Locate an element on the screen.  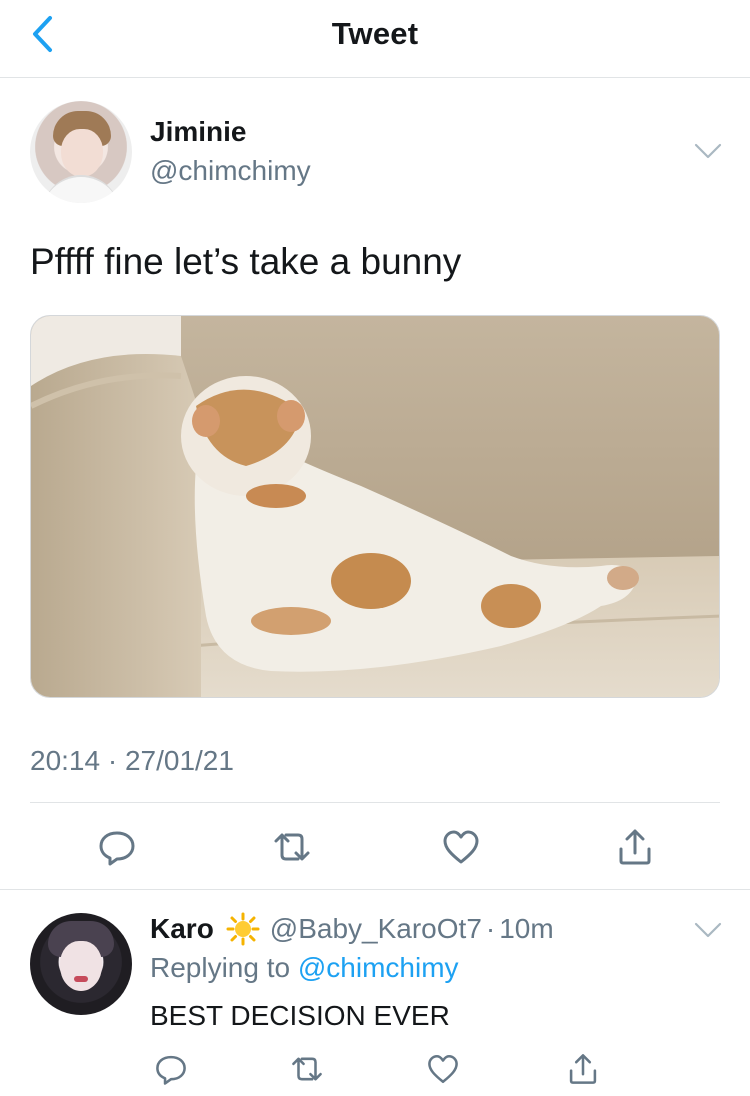
reply-author-avatar is located at coordinates (81, 964).